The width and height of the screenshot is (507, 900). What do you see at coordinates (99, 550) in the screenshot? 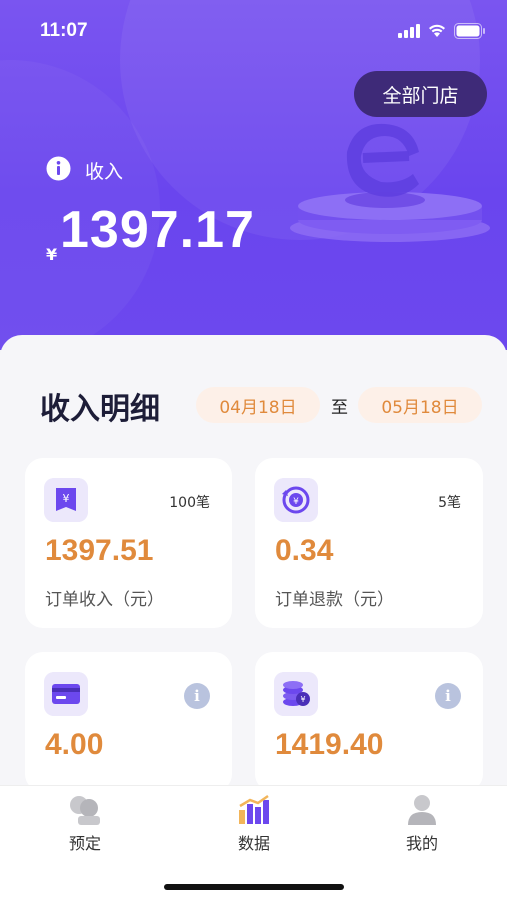
I see `order-income-value: 1397.51` at bounding box center [99, 550].